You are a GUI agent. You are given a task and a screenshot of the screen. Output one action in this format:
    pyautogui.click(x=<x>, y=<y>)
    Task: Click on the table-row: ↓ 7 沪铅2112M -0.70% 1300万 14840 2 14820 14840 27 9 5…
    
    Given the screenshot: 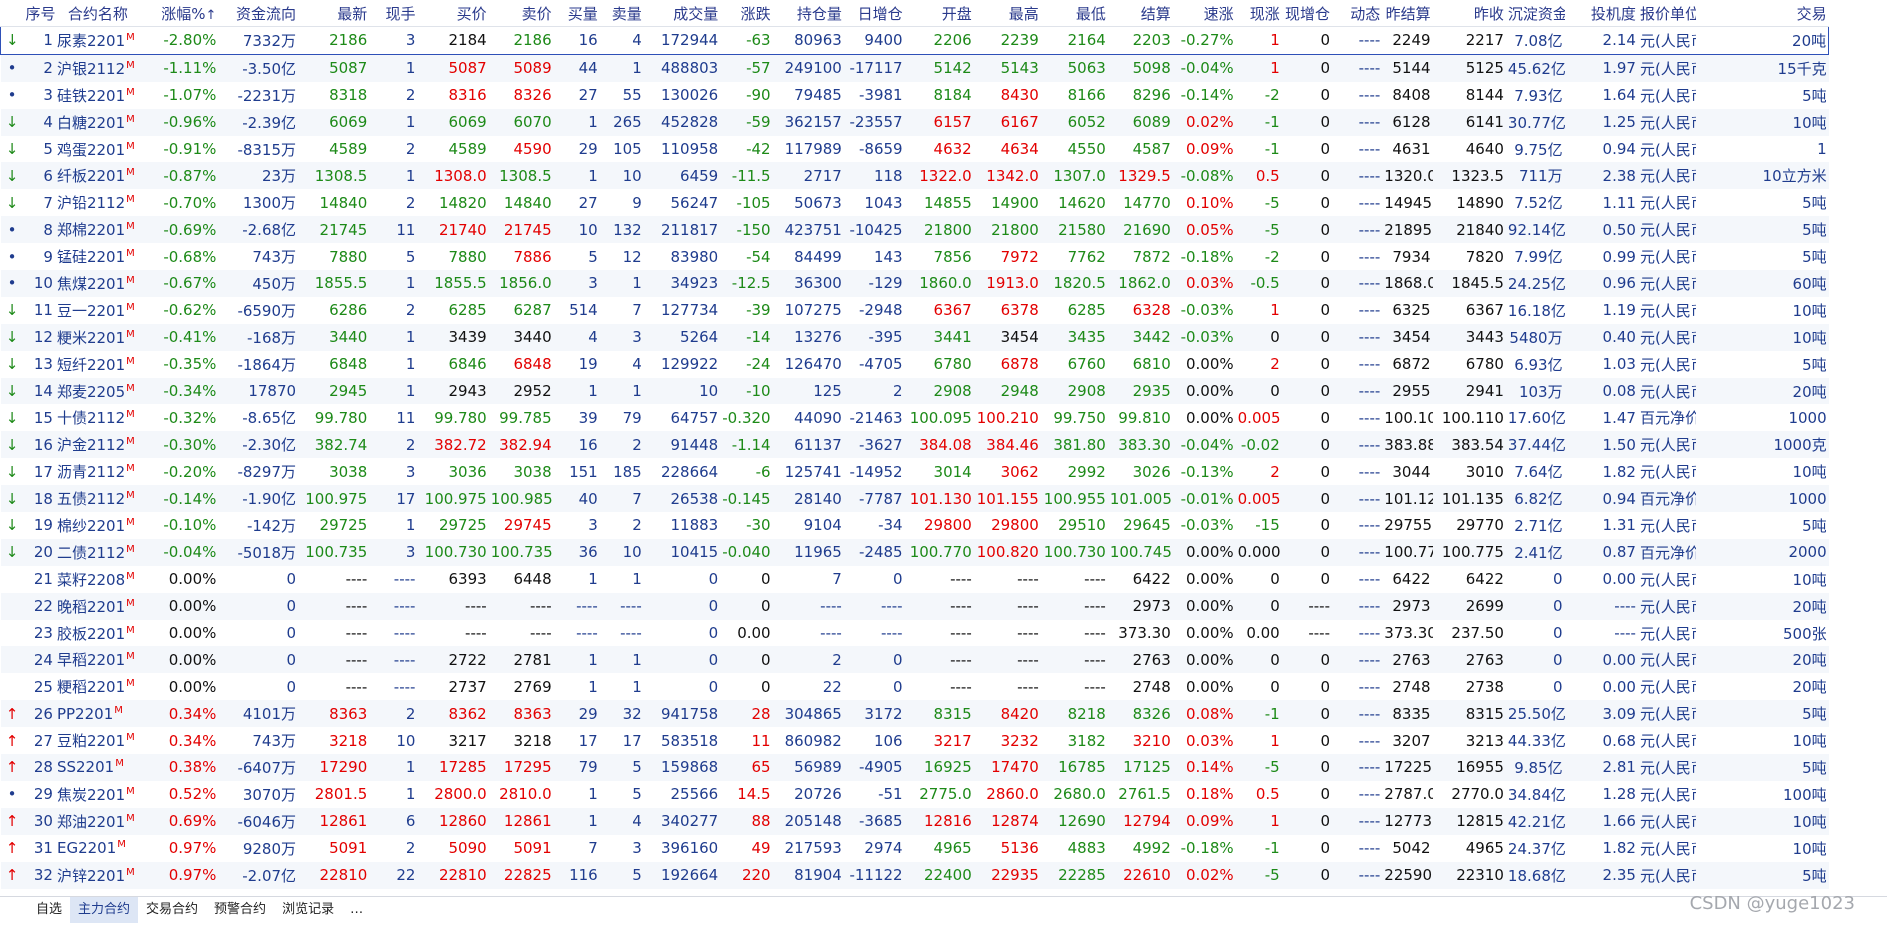 What is the action you would take?
    pyautogui.click(x=944, y=202)
    